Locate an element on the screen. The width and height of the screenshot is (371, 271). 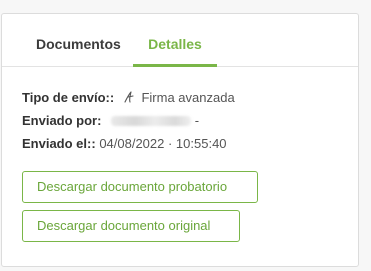
active-tab-indicator is located at coordinates (175, 65).